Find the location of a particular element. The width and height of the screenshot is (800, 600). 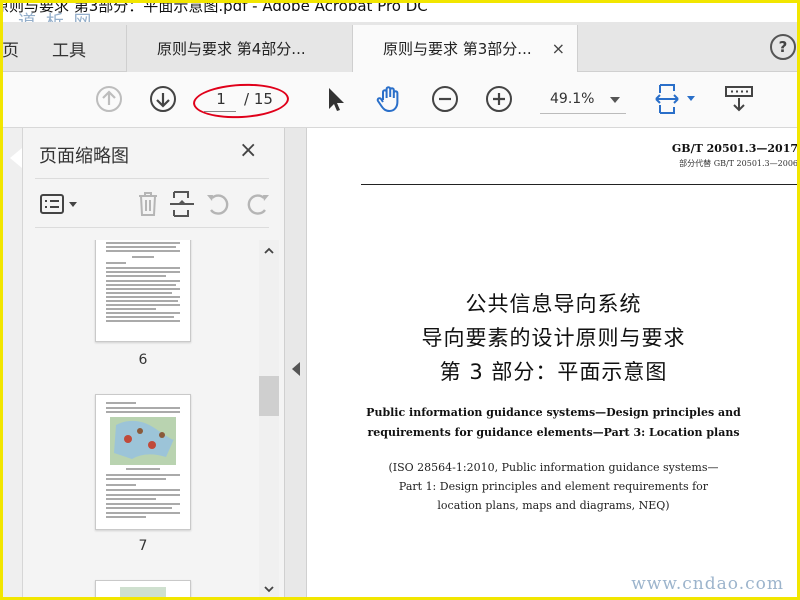

standard-number: GB/T 20501.3—2017 is located at coordinates (734, 148).